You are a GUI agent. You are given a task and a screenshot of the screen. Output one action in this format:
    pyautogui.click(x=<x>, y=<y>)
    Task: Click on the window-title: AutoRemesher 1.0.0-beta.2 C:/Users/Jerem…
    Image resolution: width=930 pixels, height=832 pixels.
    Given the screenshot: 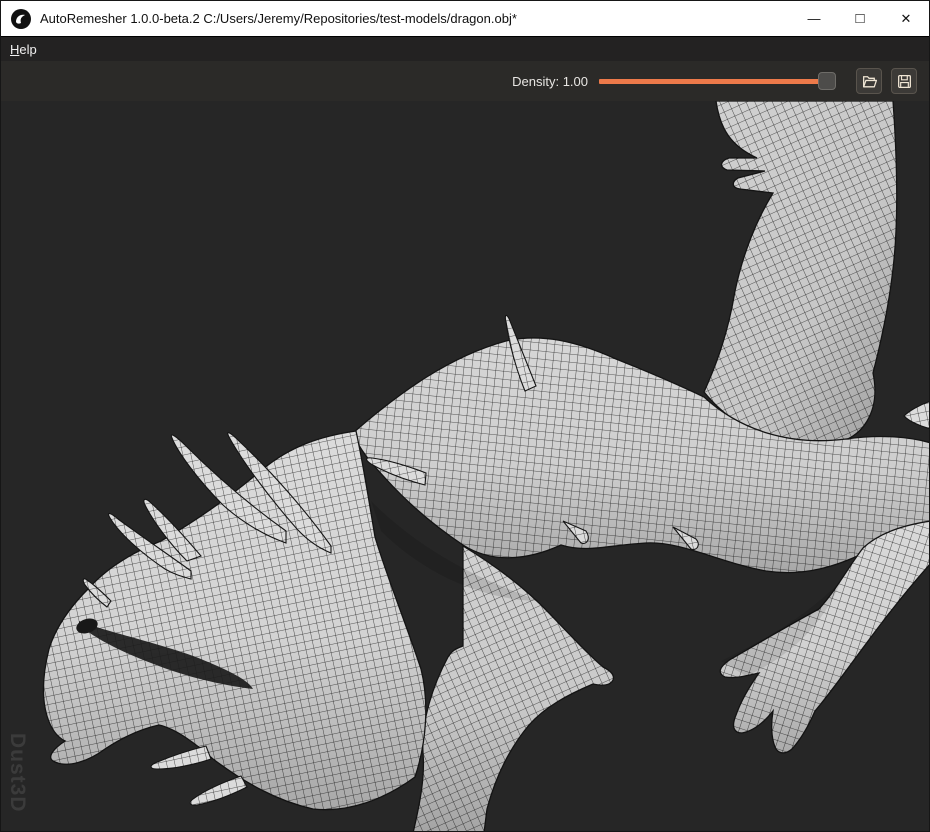 What is the action you would take?
    pyautogui.click(x=278, y=18)
    